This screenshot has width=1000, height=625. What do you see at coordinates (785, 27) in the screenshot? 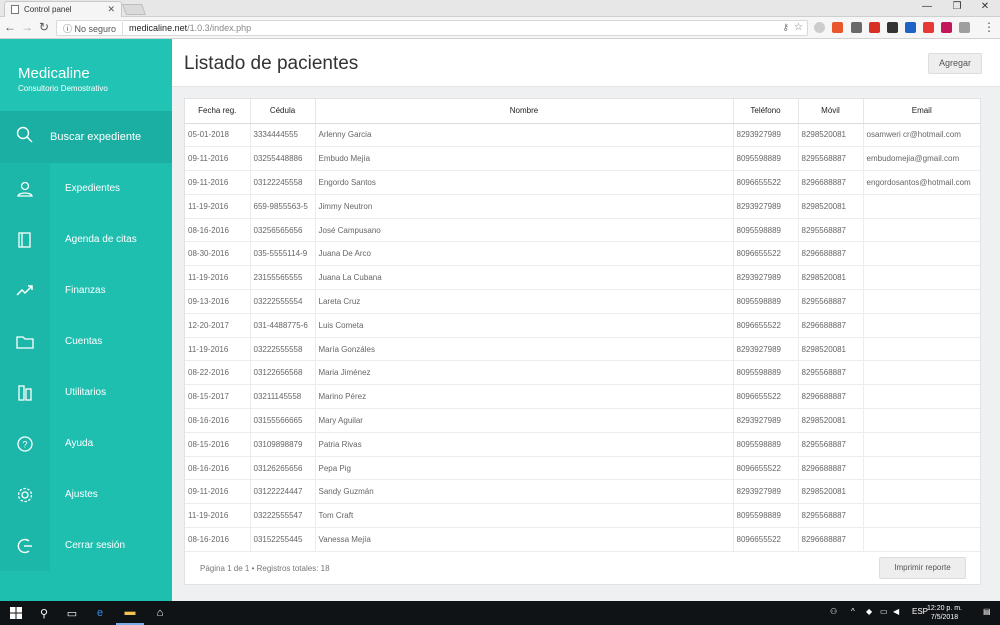
I see `key-icon: ⚷` at bounding box center [785, 27].